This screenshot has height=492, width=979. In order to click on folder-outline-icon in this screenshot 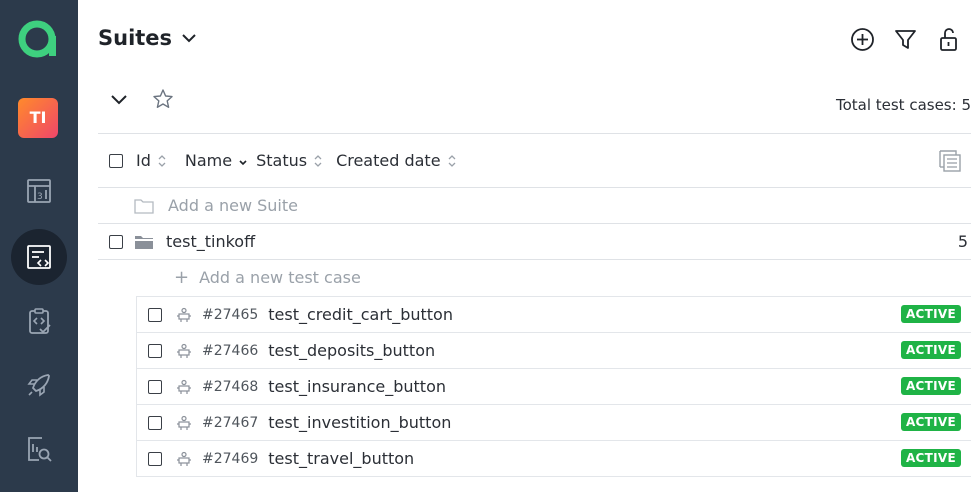, I will do `click(144, 206)`.